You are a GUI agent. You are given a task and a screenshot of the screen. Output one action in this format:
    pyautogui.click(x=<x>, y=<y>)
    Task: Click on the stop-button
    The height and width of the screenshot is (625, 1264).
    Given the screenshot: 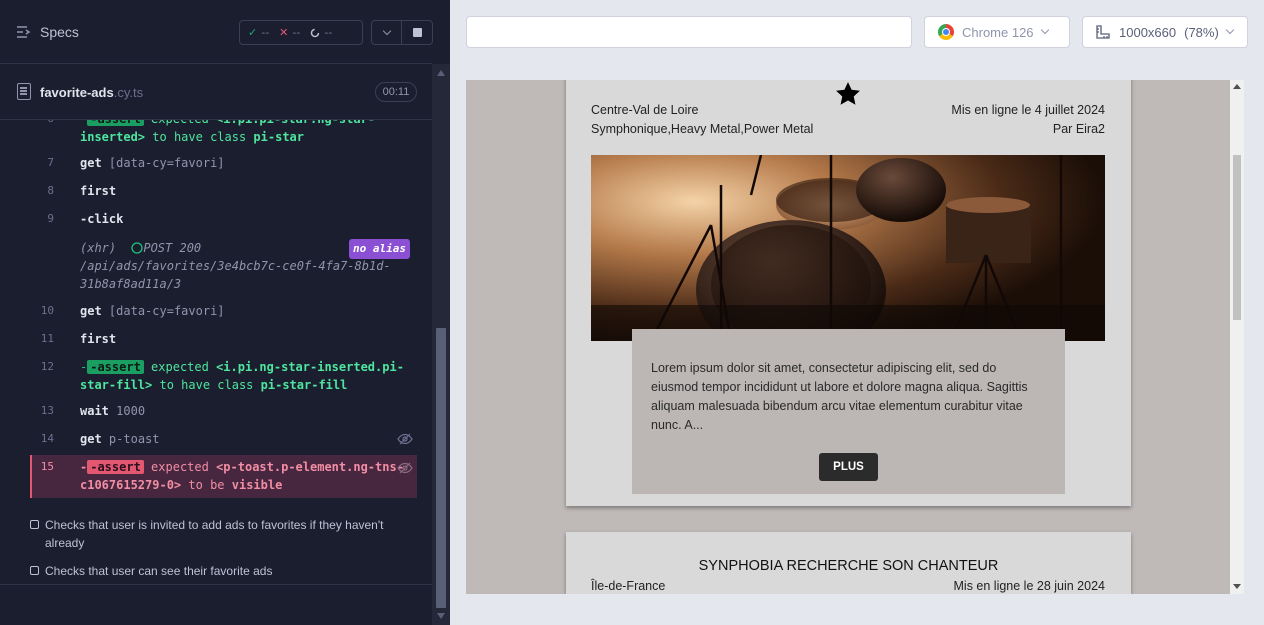 What is the action you would take?
    pyautogui.click(x=417, y=32)
    